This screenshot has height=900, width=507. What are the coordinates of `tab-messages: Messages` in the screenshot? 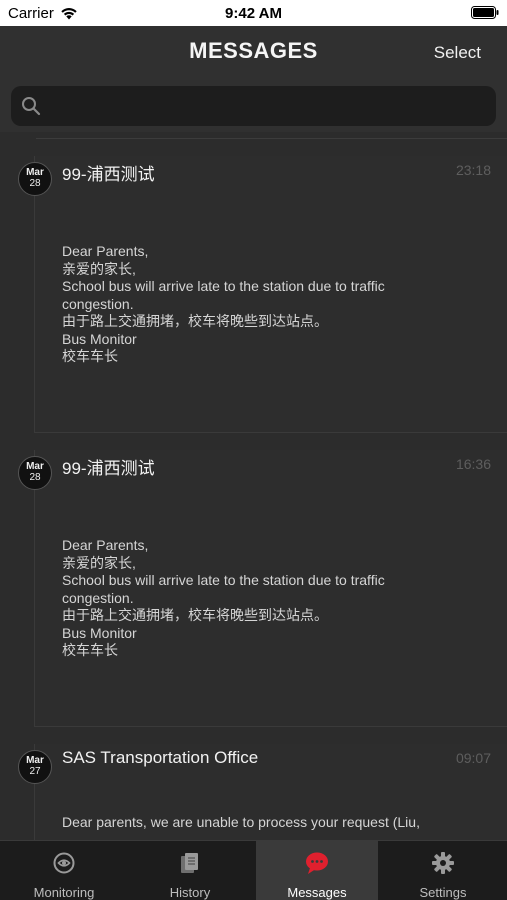 It's located at (317, 870).